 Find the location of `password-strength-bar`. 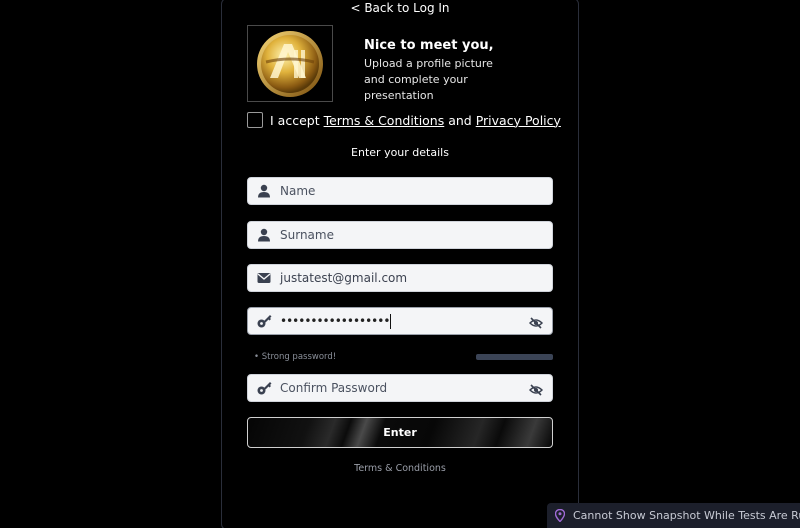

password-strength-bar is located at coordinates (514, 357).